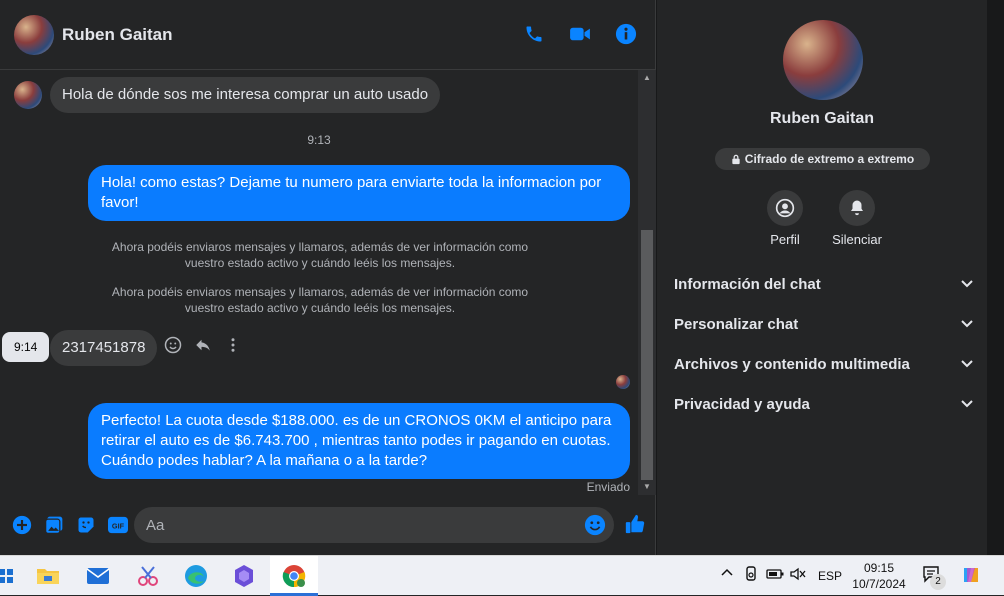 The height and width of the screenshot is (596, 1004). What do you see at coordinates (879, 568) in the screenshot?
I see `clock-time: 09:15` at bounding box center [879, 568].